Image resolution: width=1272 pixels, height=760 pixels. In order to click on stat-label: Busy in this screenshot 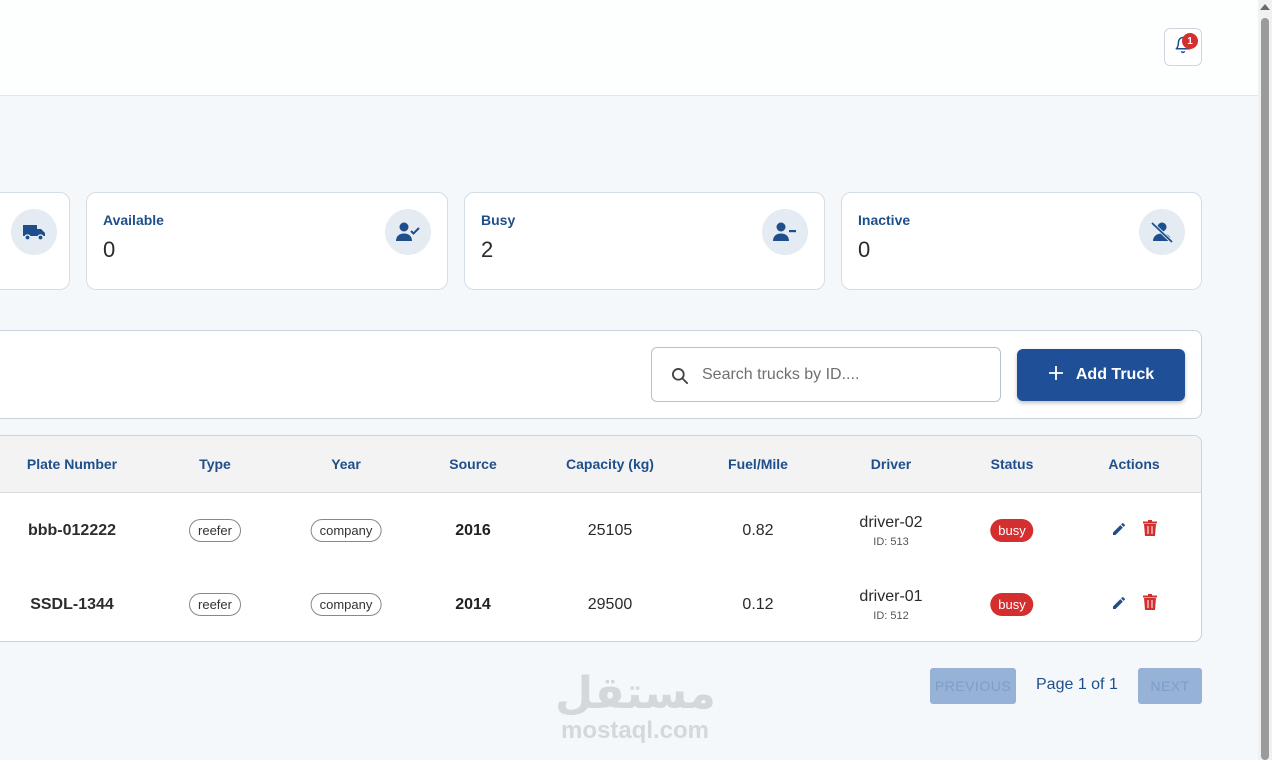, I will do `click(498, 220)`.